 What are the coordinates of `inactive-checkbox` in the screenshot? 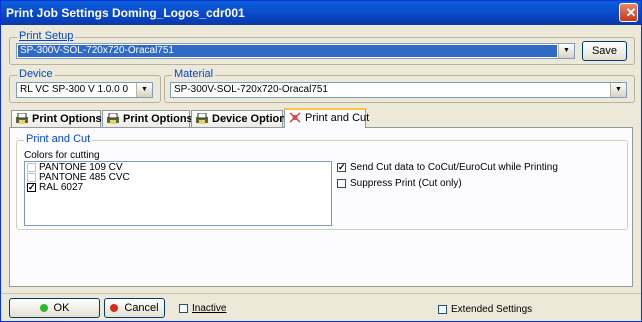 It's located at (183, 308).